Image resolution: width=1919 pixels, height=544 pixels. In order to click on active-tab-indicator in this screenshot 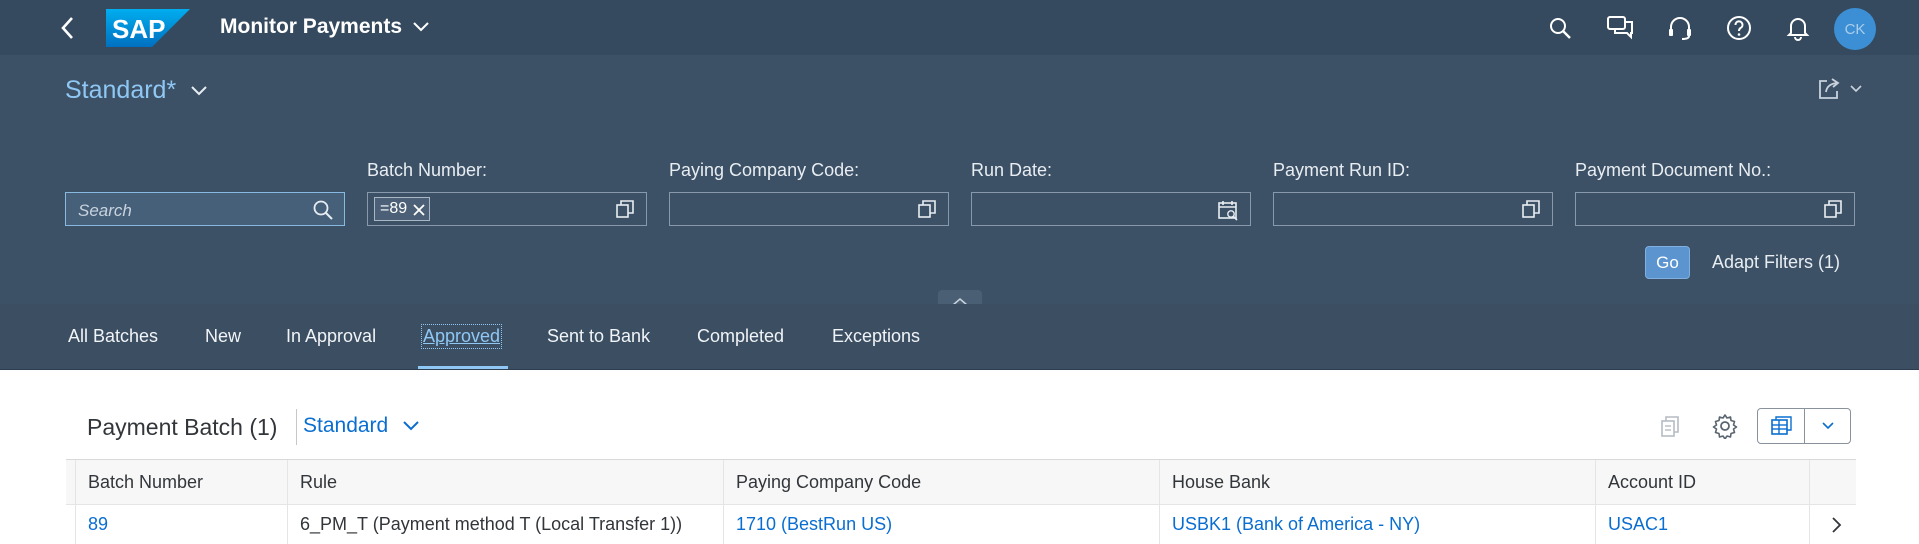, I will do `click(463, 367)`.